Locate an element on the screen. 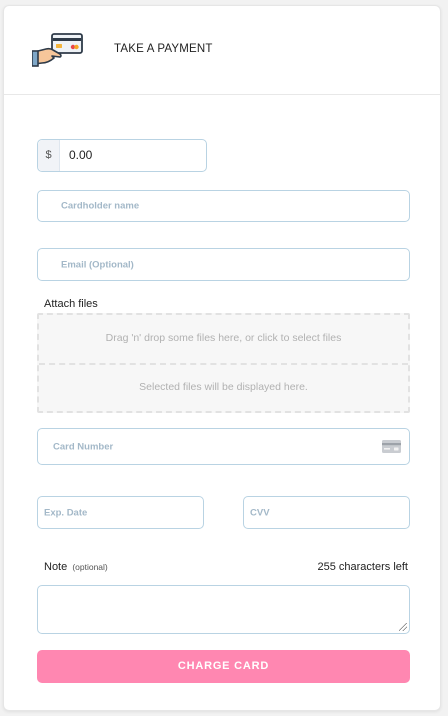 The image size is (448, 716). hand-holding-card-icon is located at coordinates (57, 50).